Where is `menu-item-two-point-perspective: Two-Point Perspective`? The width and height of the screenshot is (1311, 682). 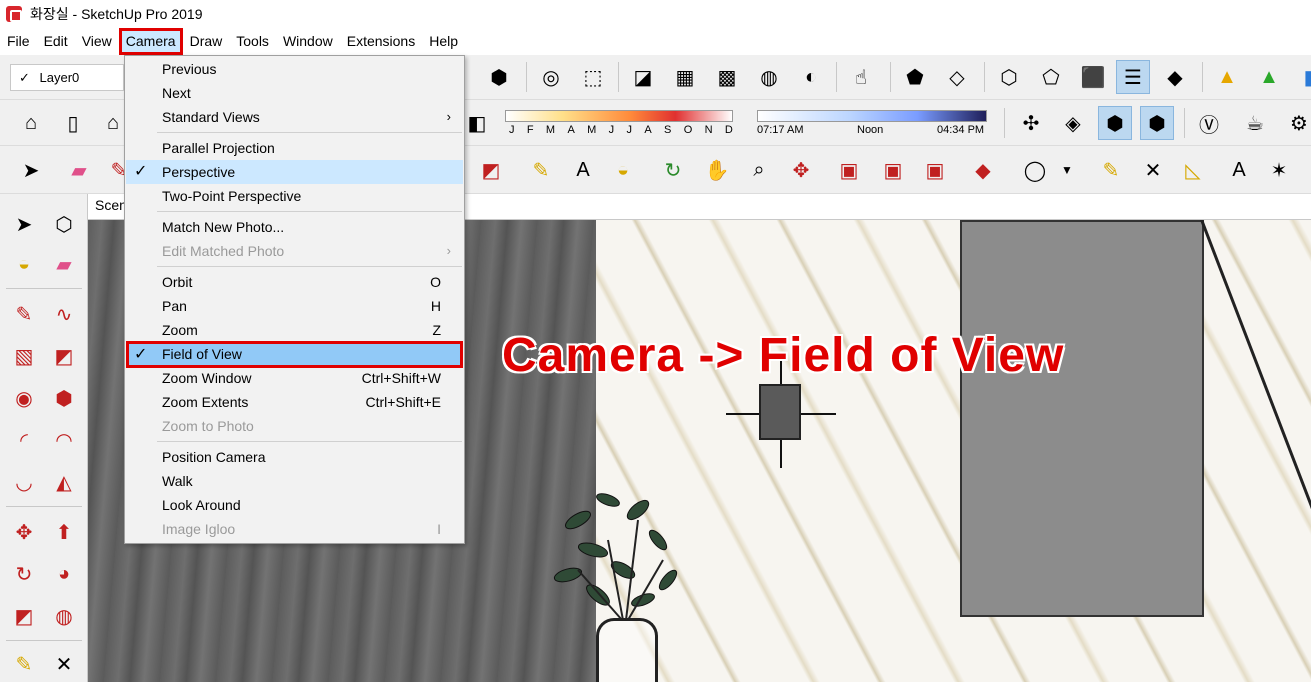
menu-item-two-point-perspective: Two-Point Perspective is located at coordinates (294, 196).